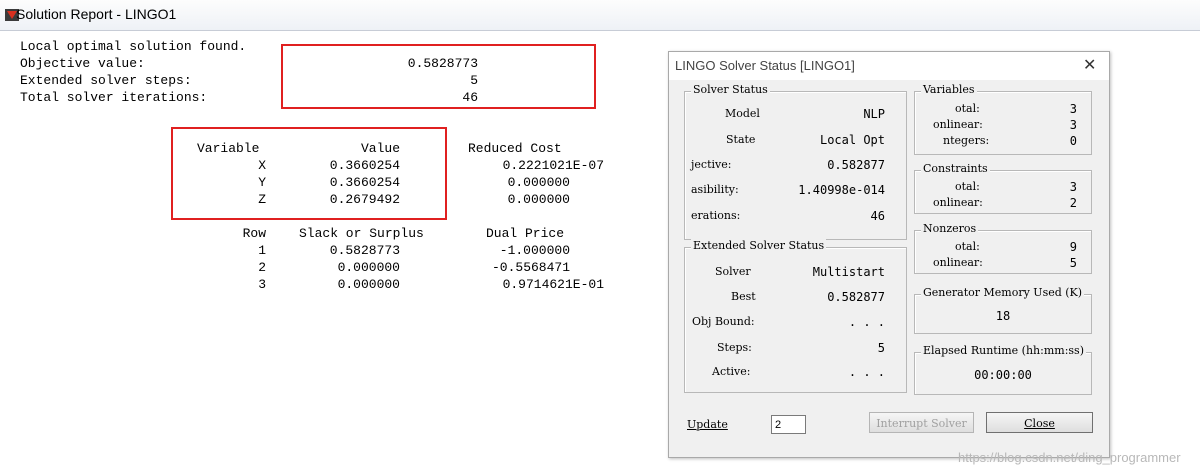  Describe the element at coordinates (730, 89) in the screenshot. I see `group-label: Solver Status` at that location.